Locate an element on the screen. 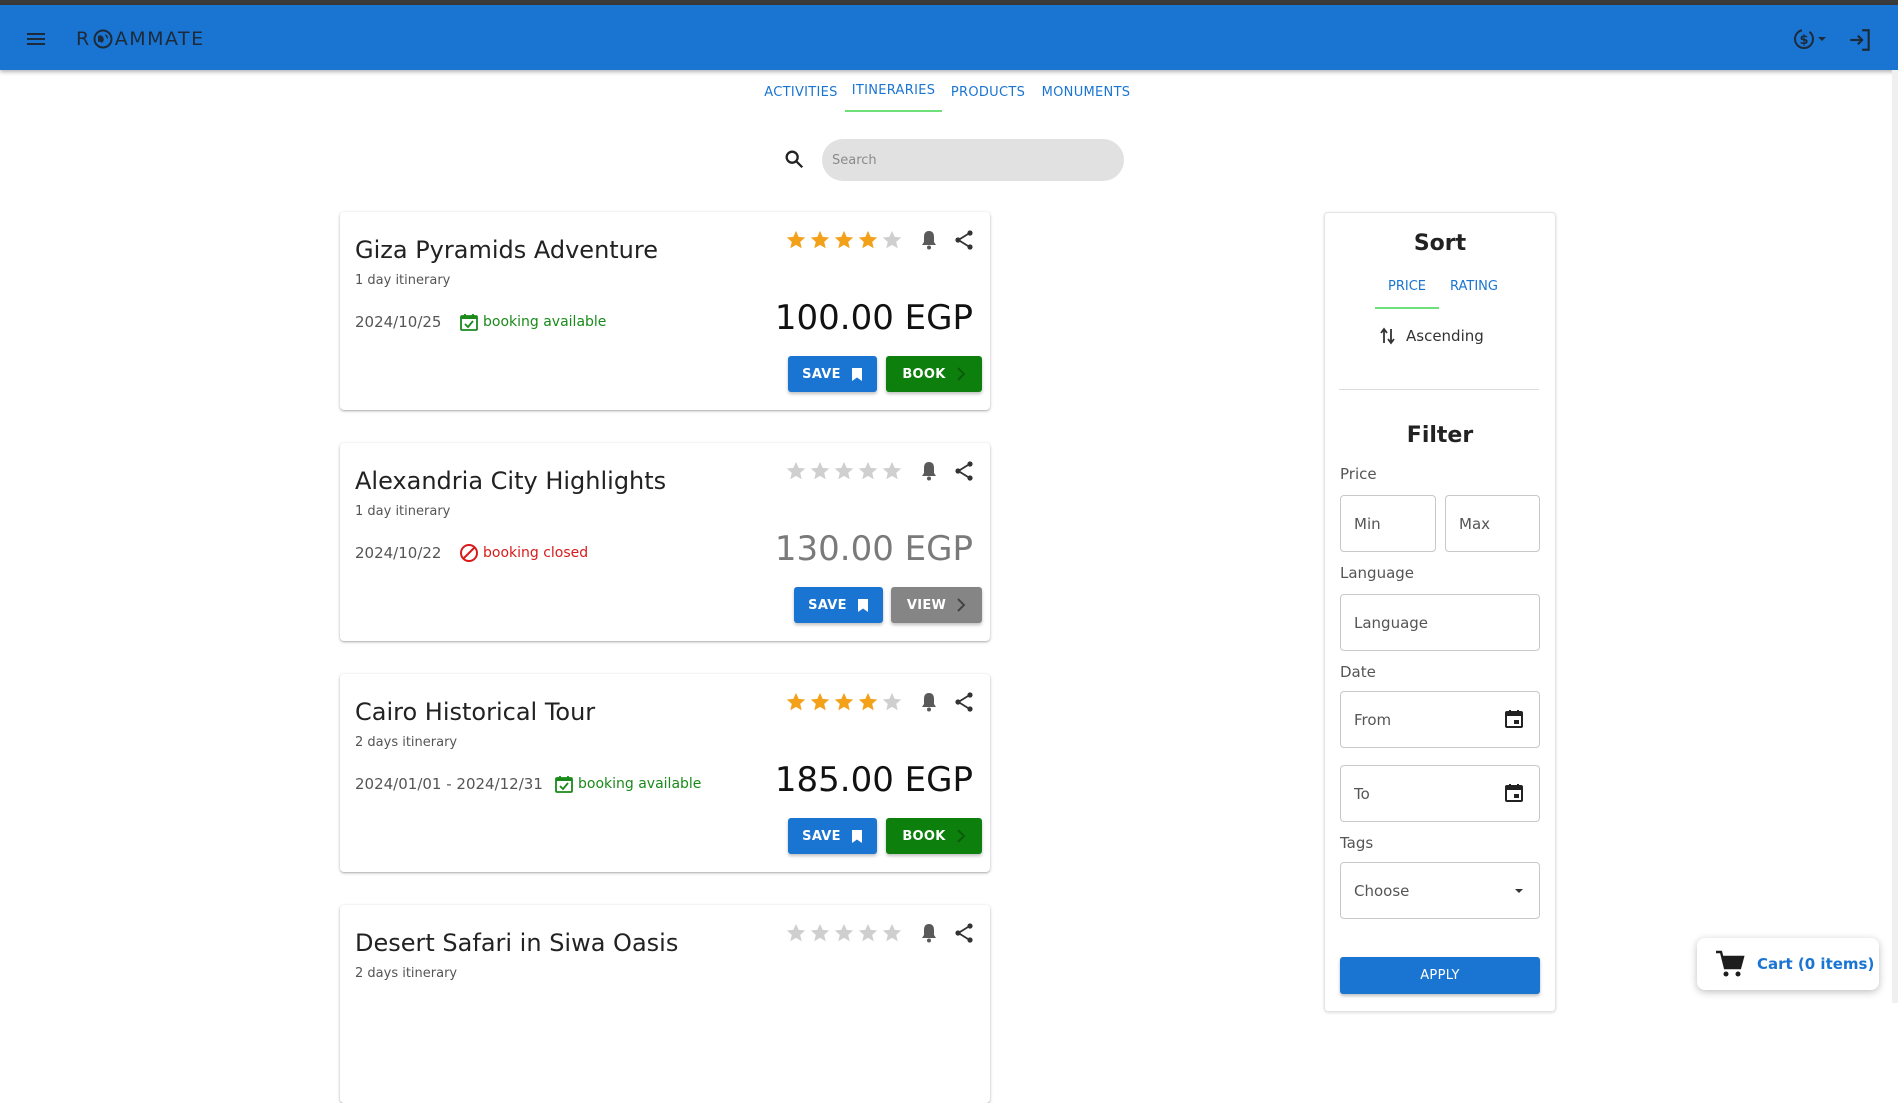 The height and width of the screenshot is (1103, 1898). language-placeholder: Language is located at coordinates (1391, 622).